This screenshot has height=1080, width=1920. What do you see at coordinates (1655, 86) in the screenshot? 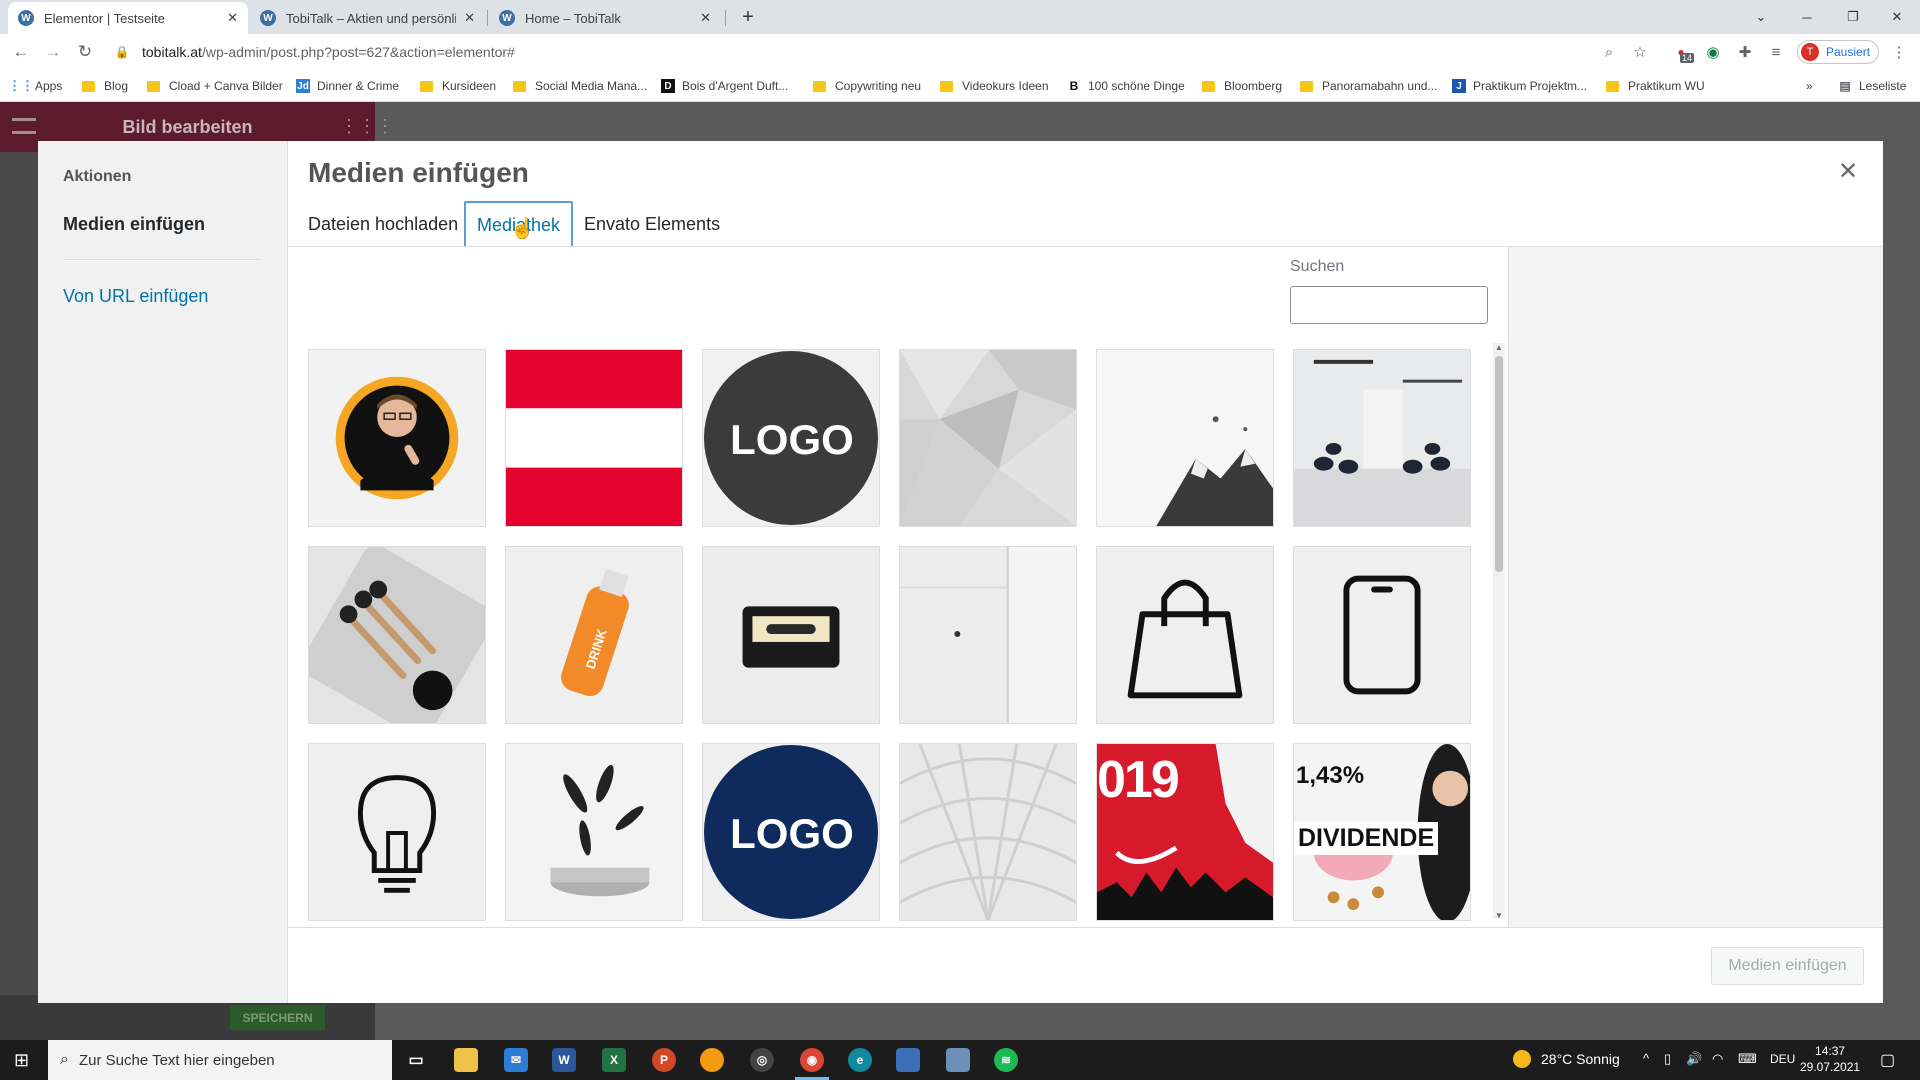
I see `bookmark-item: Praktikum WU` at bounding box center [1655, 86].